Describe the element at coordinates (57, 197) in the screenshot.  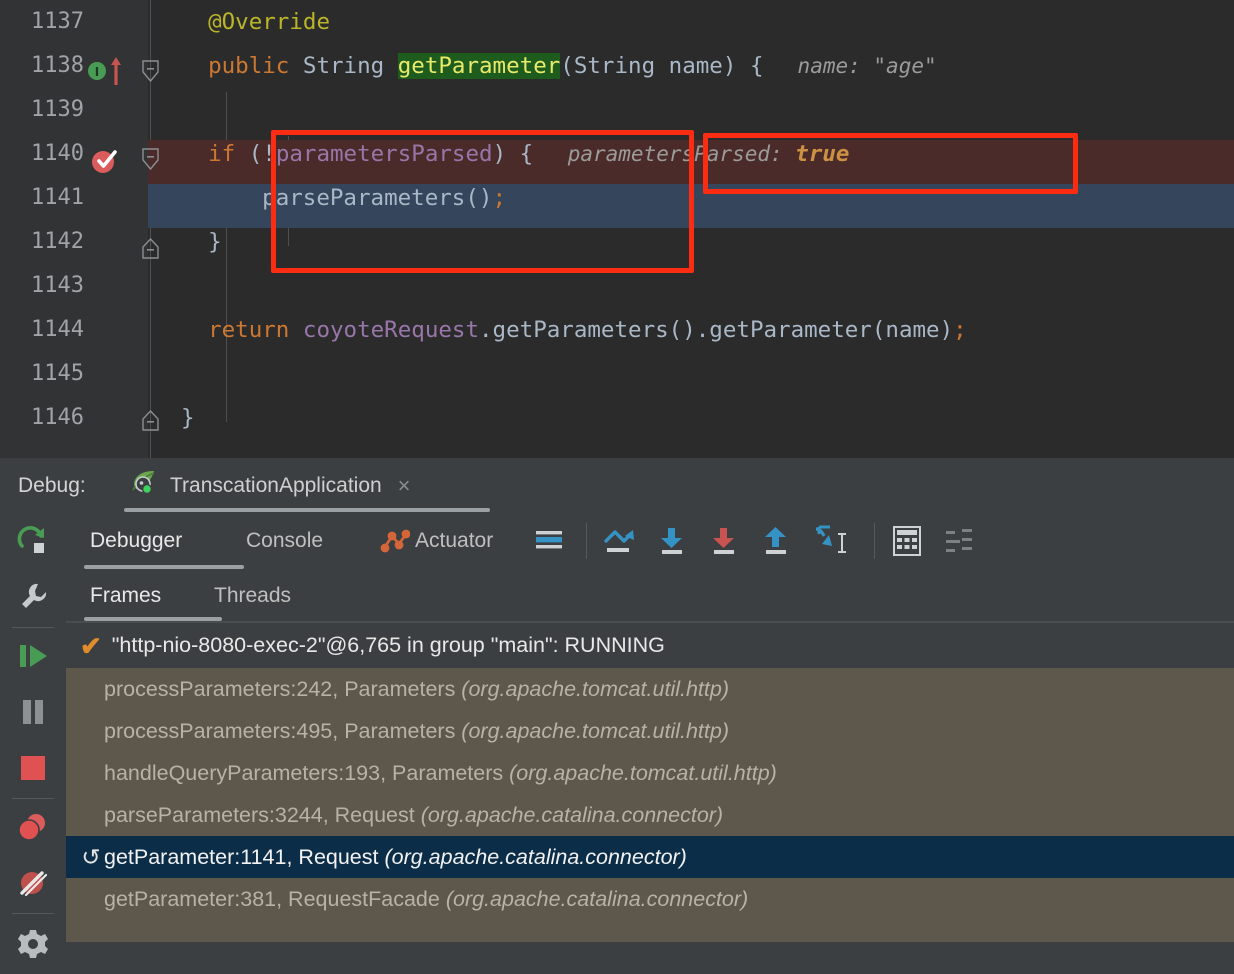
I see `line-number: 1141` at that location.